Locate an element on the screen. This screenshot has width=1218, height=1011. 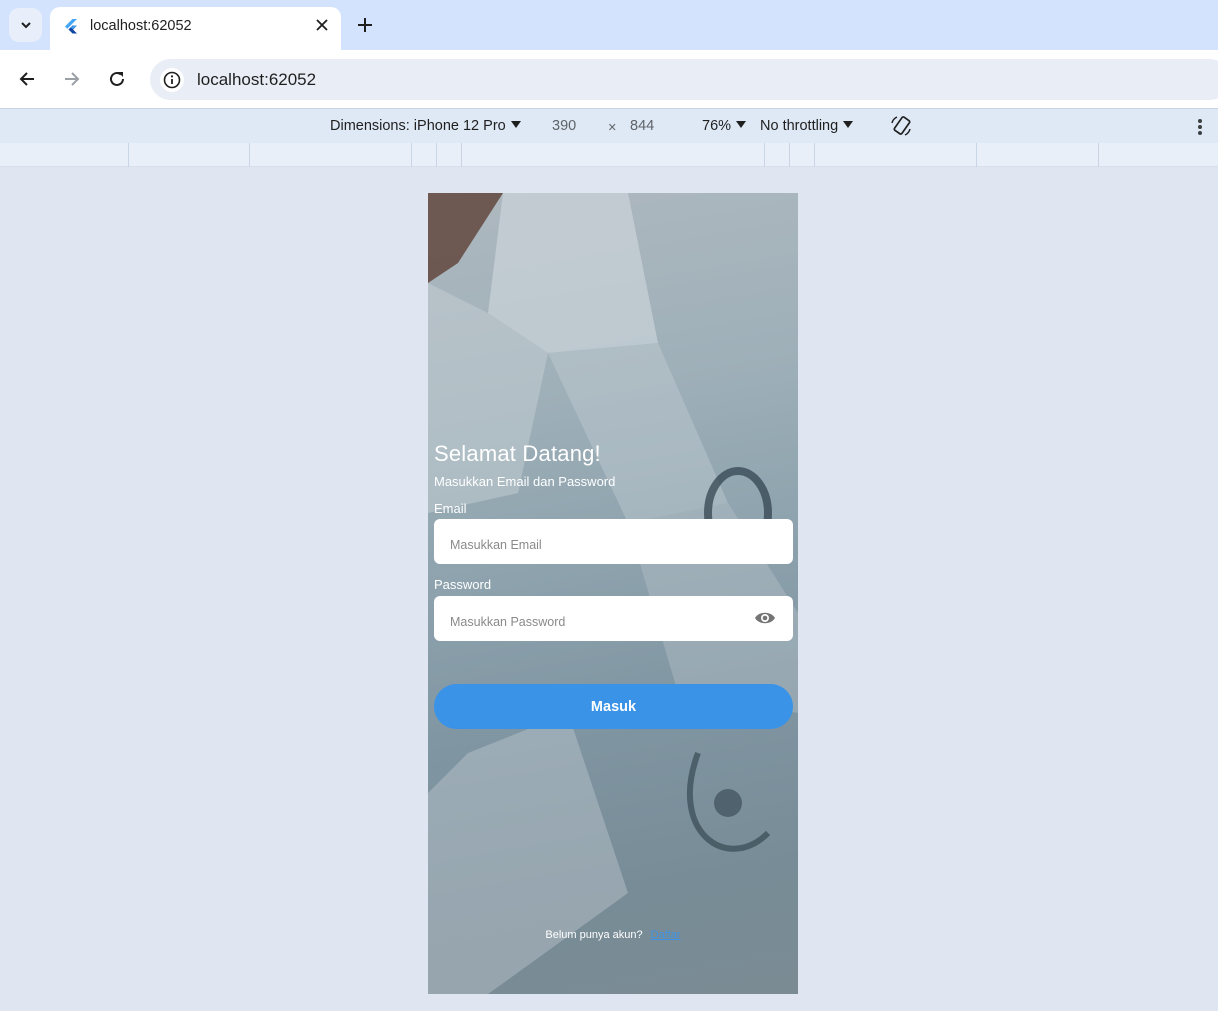
forward-button is located at coordinates (72, 79).